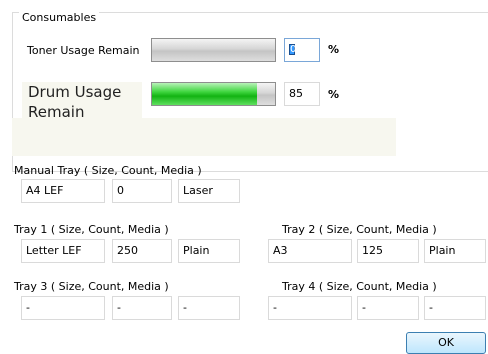 The width and height of the screenshot is (488, 354). Describe the element at coordinates (334, 94) in the screenshot. I see `drum-percent-unit: %` at that location.